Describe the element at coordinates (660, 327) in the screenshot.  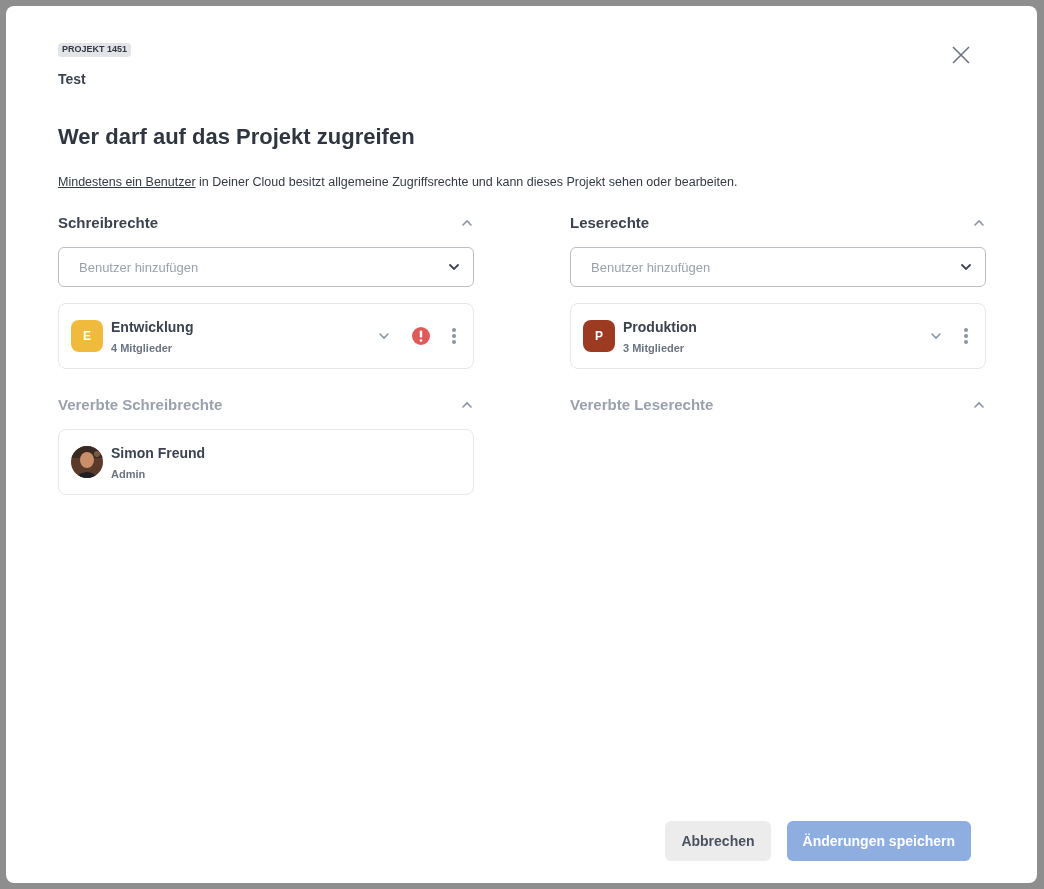
I see `member-name: Produktion` at that location.